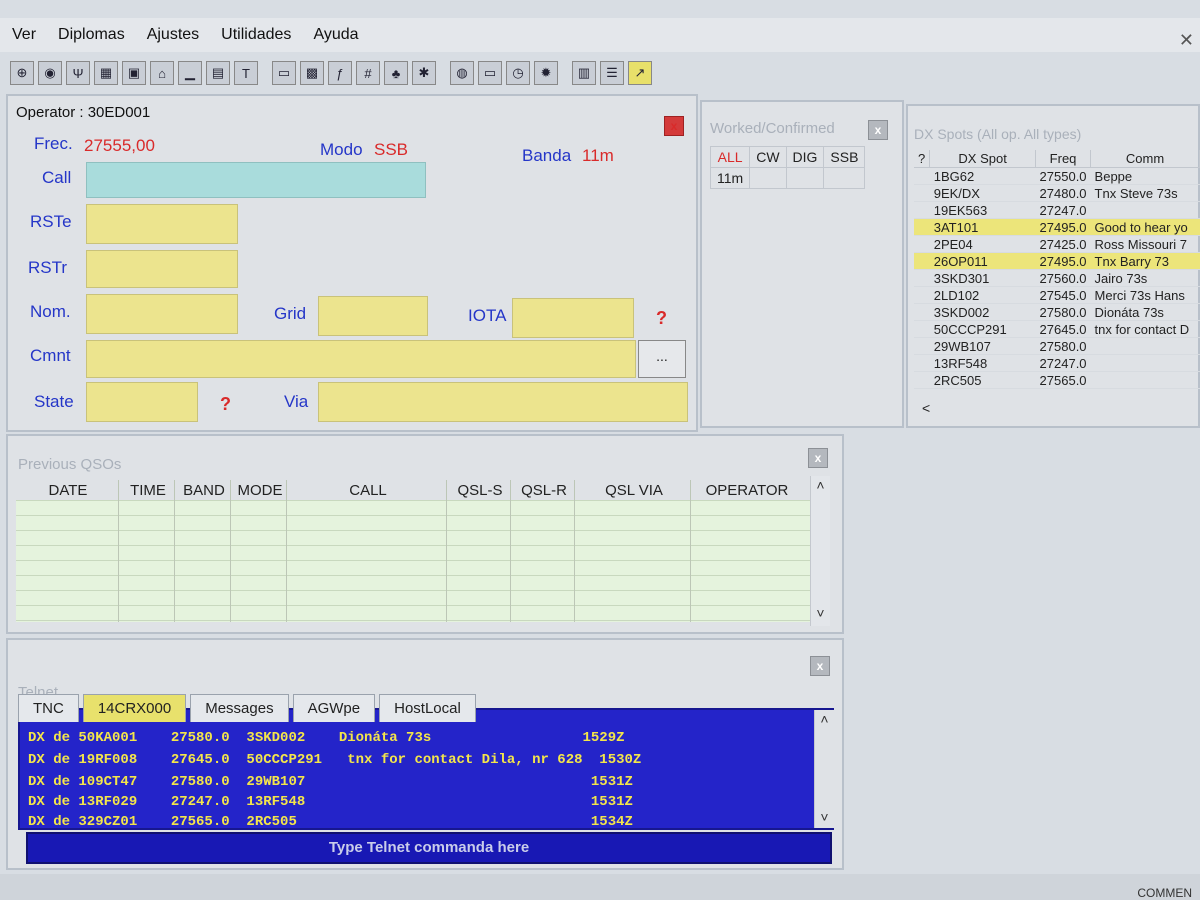  I want to click on gear-icon: ✹, so click(546, 73).